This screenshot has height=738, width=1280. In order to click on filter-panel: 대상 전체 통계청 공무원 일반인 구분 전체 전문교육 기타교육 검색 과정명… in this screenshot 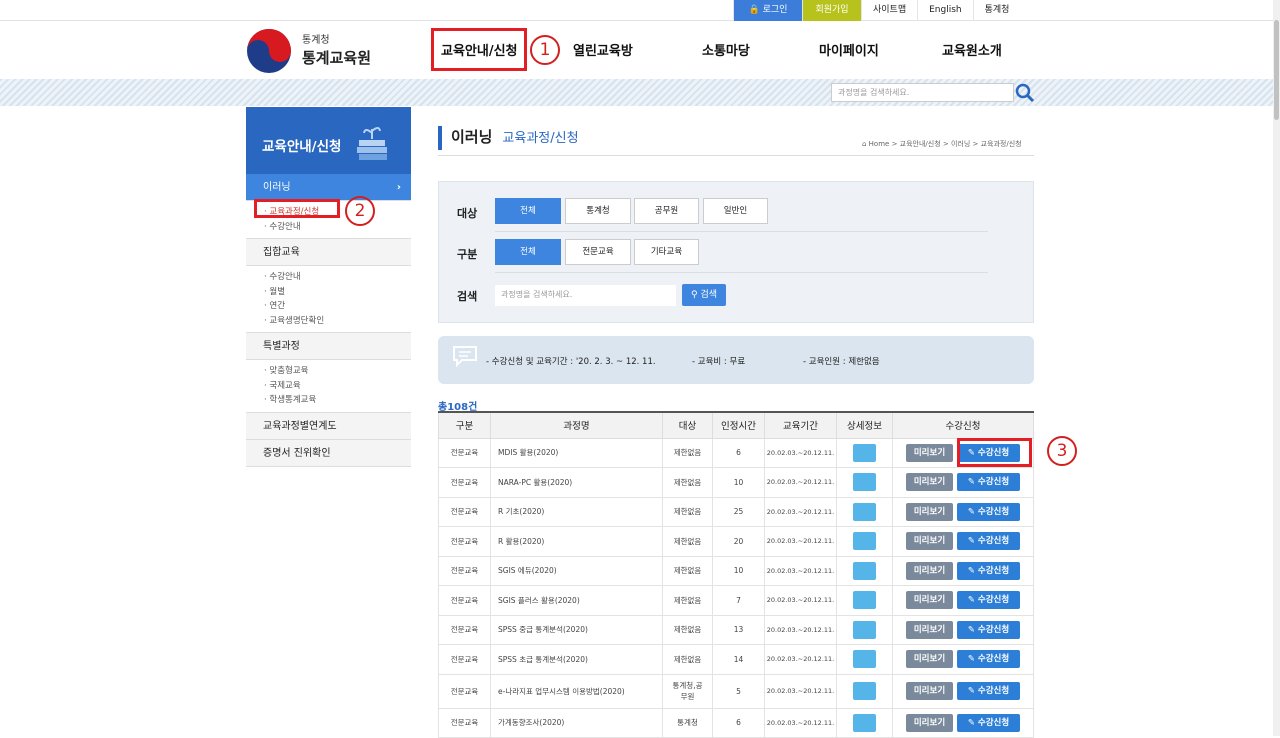, I will do `click(736, 252)`.